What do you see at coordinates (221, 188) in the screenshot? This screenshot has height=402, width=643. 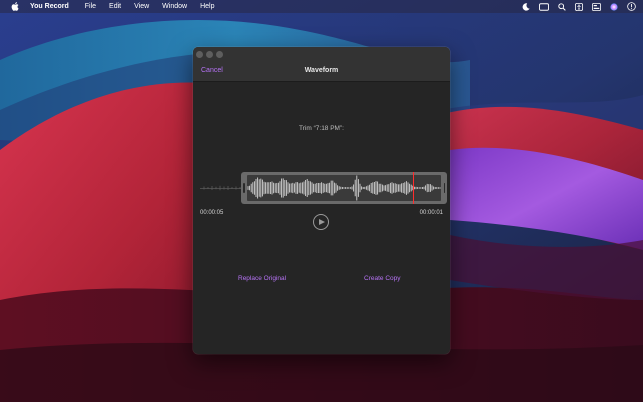 I see `waveform-outside-left` at bounding box center [221, 188].